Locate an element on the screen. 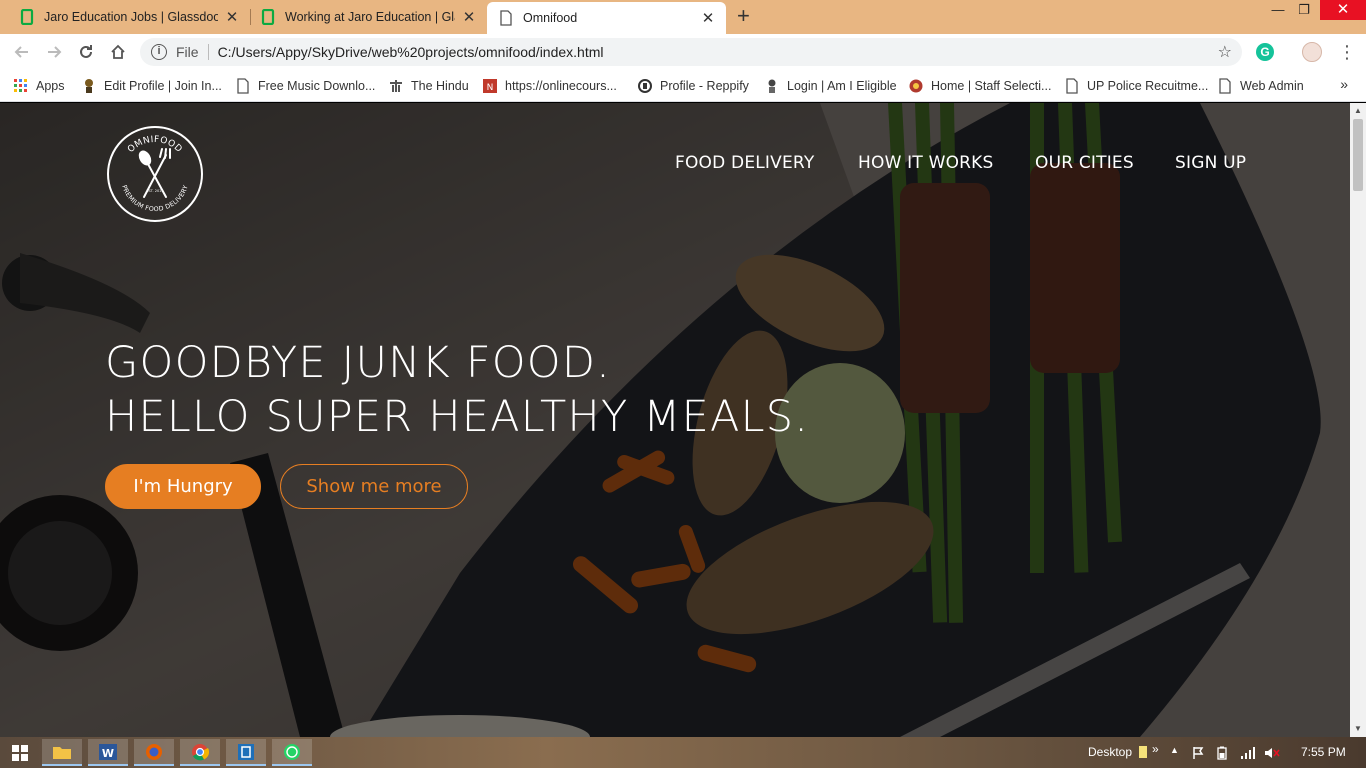 Image resolution: width=1366 pixels, height=768 pixels. svg-text: W is located at coordinates (108, 753).